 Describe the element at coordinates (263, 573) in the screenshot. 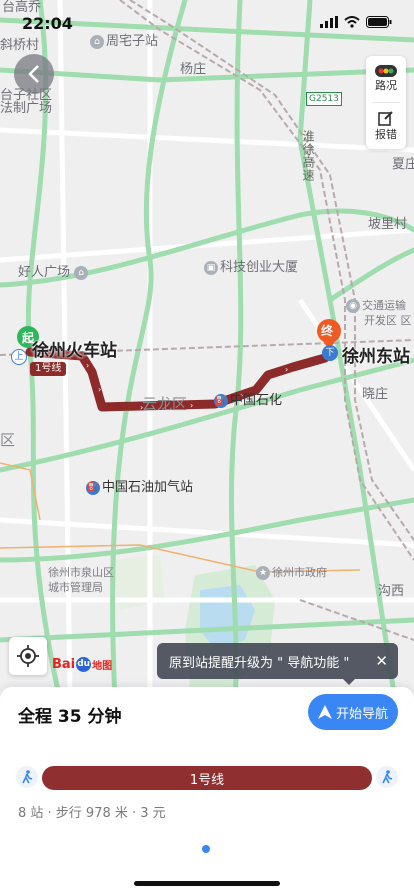

I see `star-icon: ★` at that location.